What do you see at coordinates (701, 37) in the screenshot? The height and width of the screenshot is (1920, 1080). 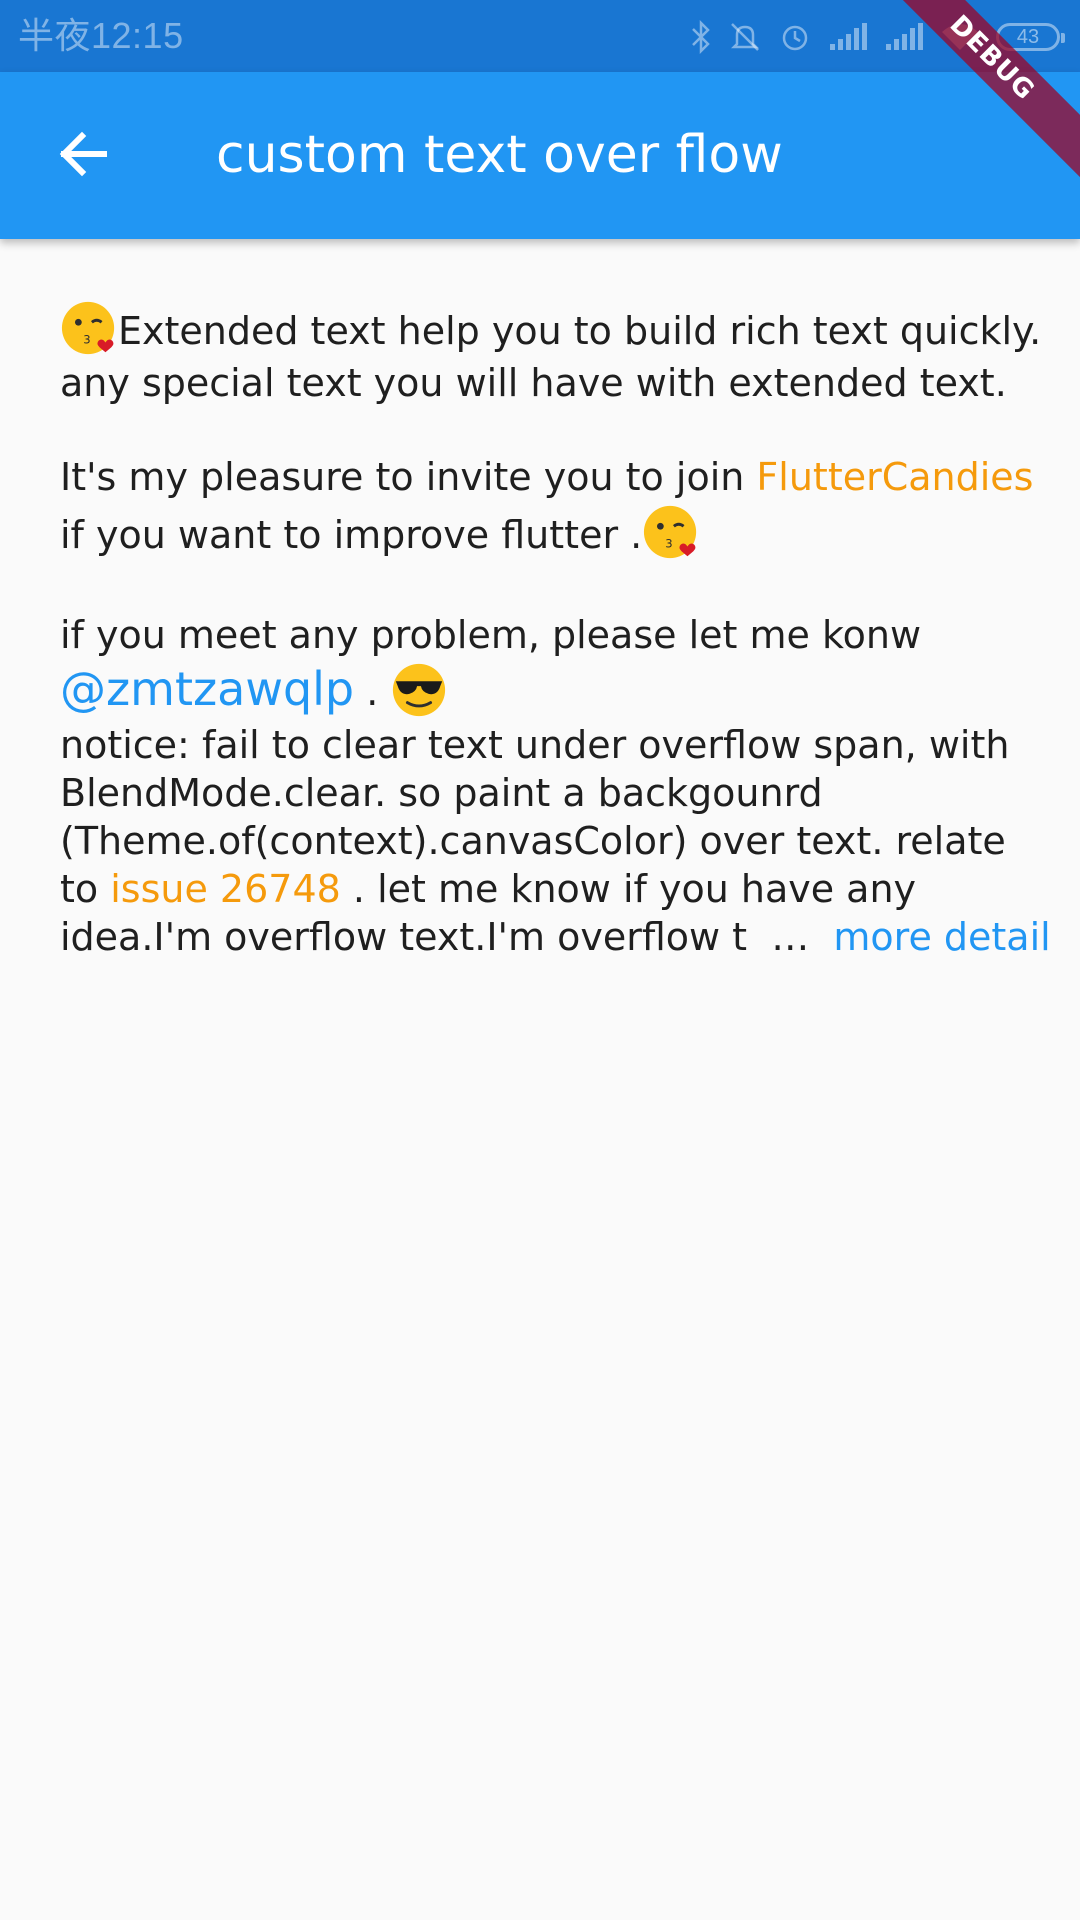 I see `bluetooth-icon` at bounding box center [701, 37].